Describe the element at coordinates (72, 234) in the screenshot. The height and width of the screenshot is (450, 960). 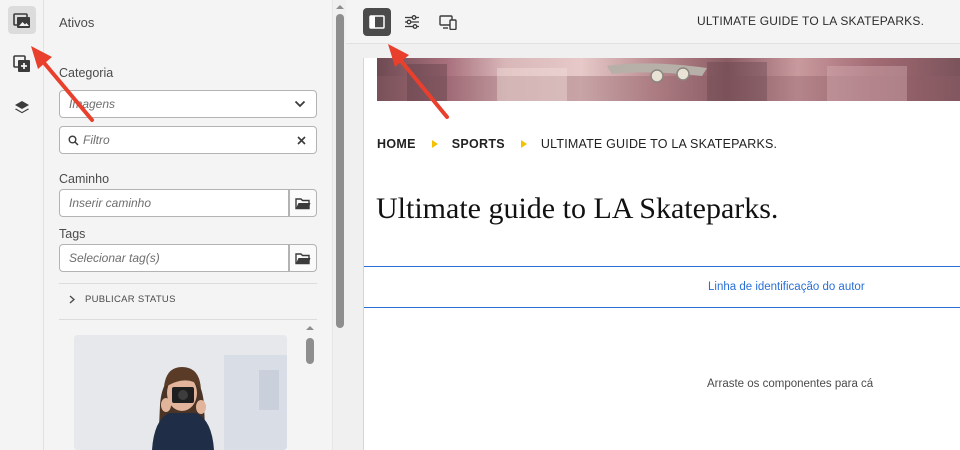
I see `tags-label: Tags` at that location.